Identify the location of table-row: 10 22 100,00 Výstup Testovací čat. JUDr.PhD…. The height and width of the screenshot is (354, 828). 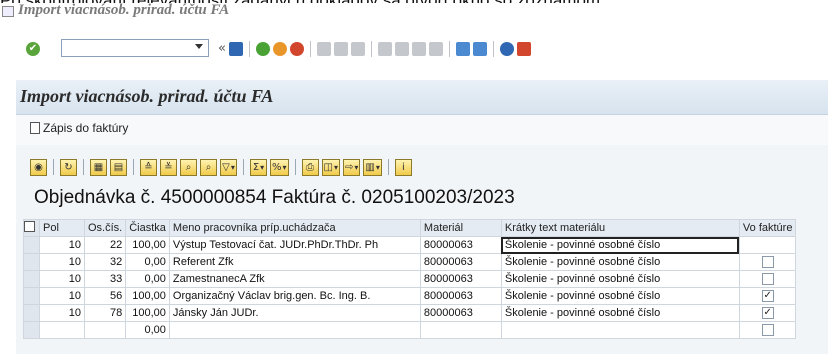
(410, 245).